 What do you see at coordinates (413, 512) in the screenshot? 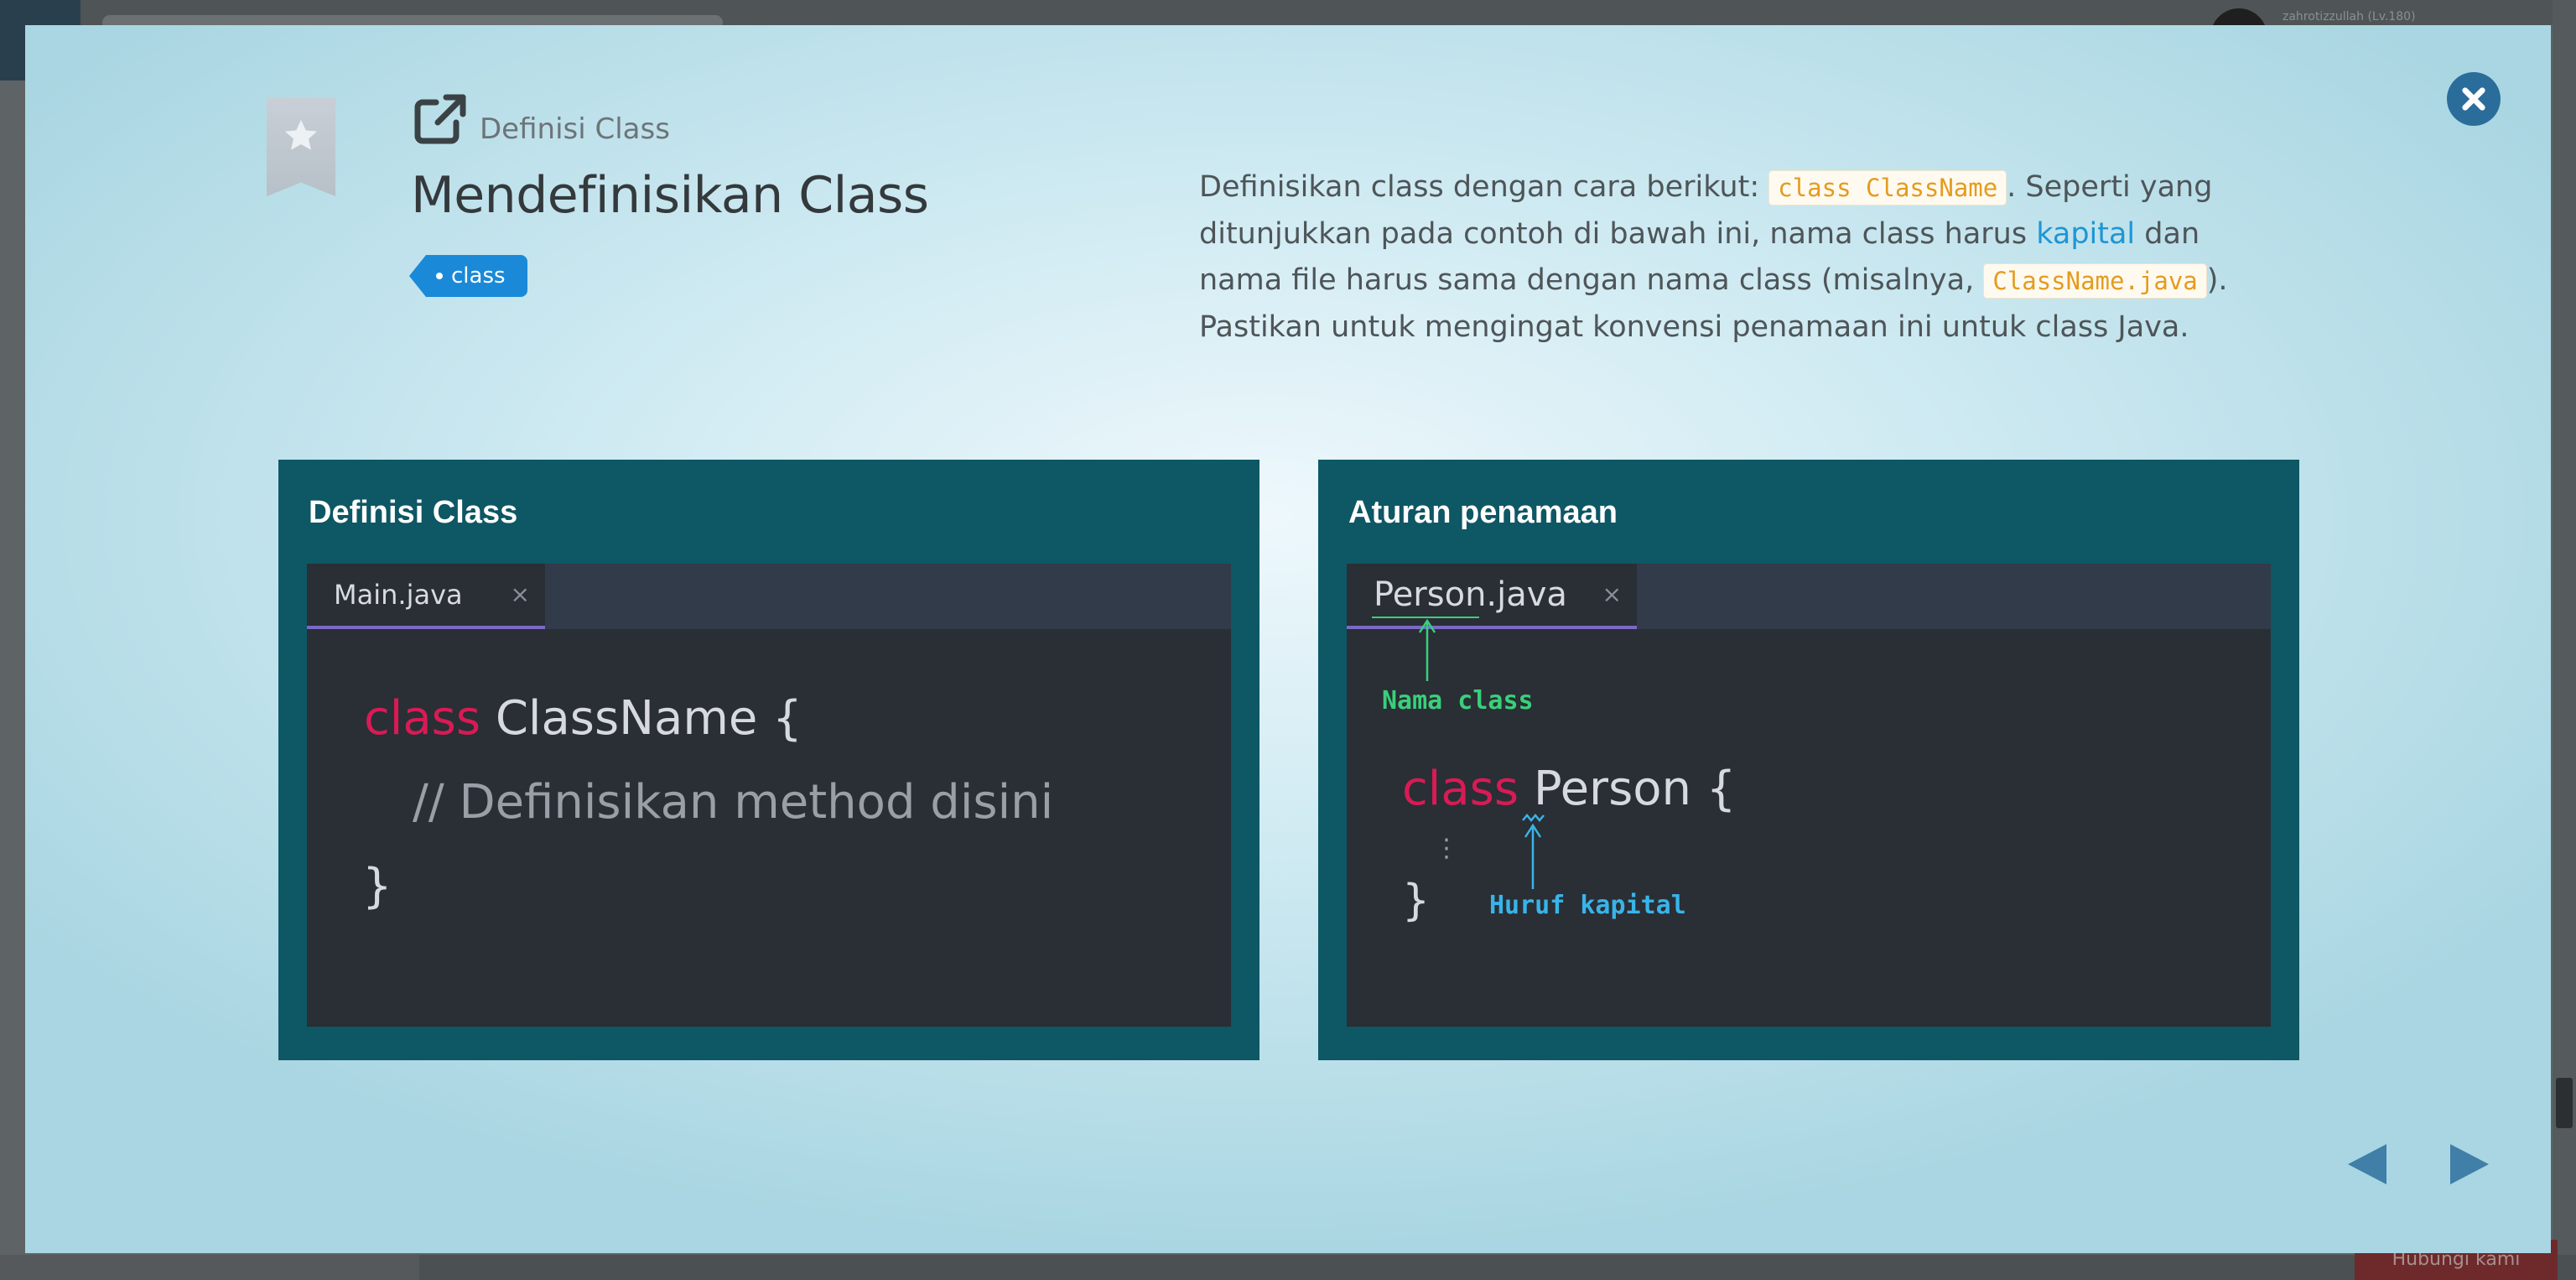
I see `slide-title: Definisi Class` at bounding box center [413, 512].